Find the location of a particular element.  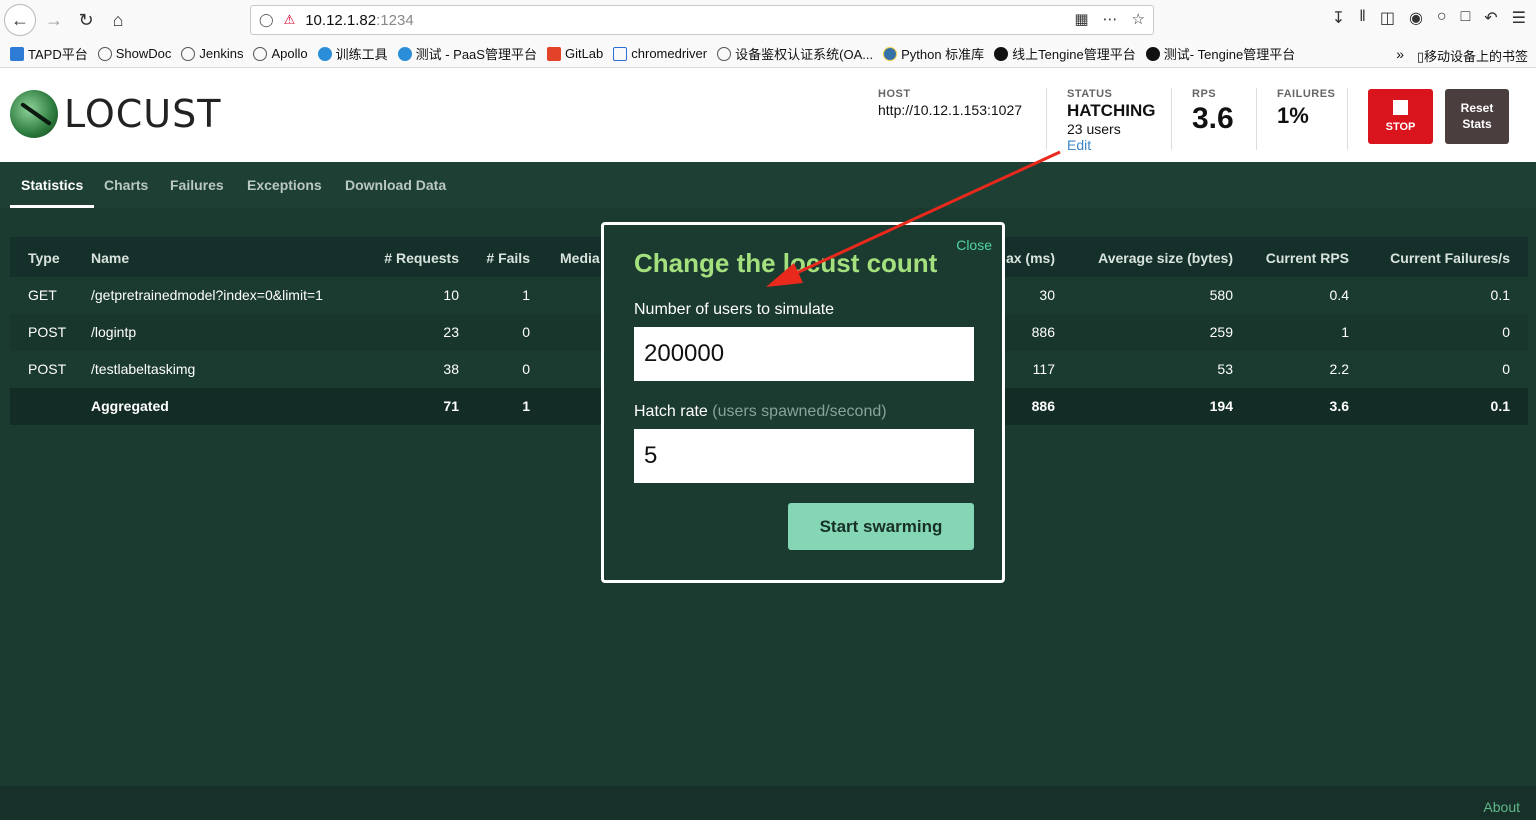

bookmark-item: ShowDoc is located at coordinates (134, 53).